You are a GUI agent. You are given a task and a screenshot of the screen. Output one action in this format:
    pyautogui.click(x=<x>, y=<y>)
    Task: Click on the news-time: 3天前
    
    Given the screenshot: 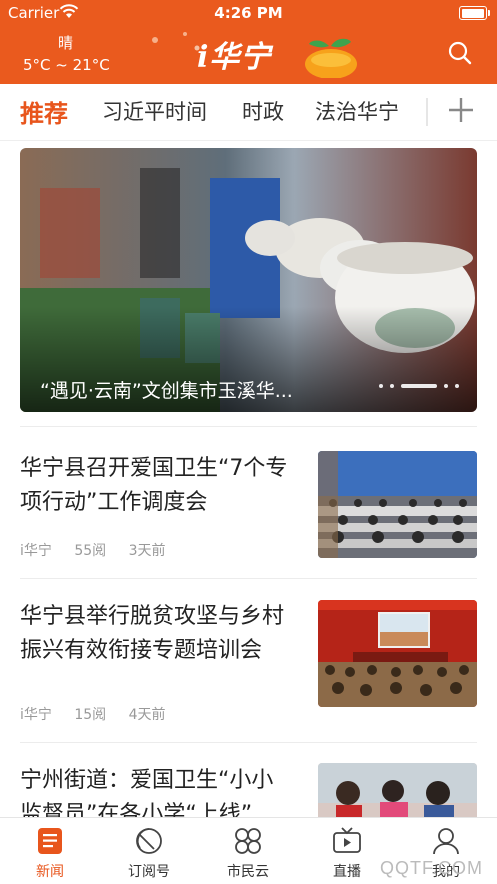 What is the action you would take?
    pyautogui.click(x=147, y=551)
    